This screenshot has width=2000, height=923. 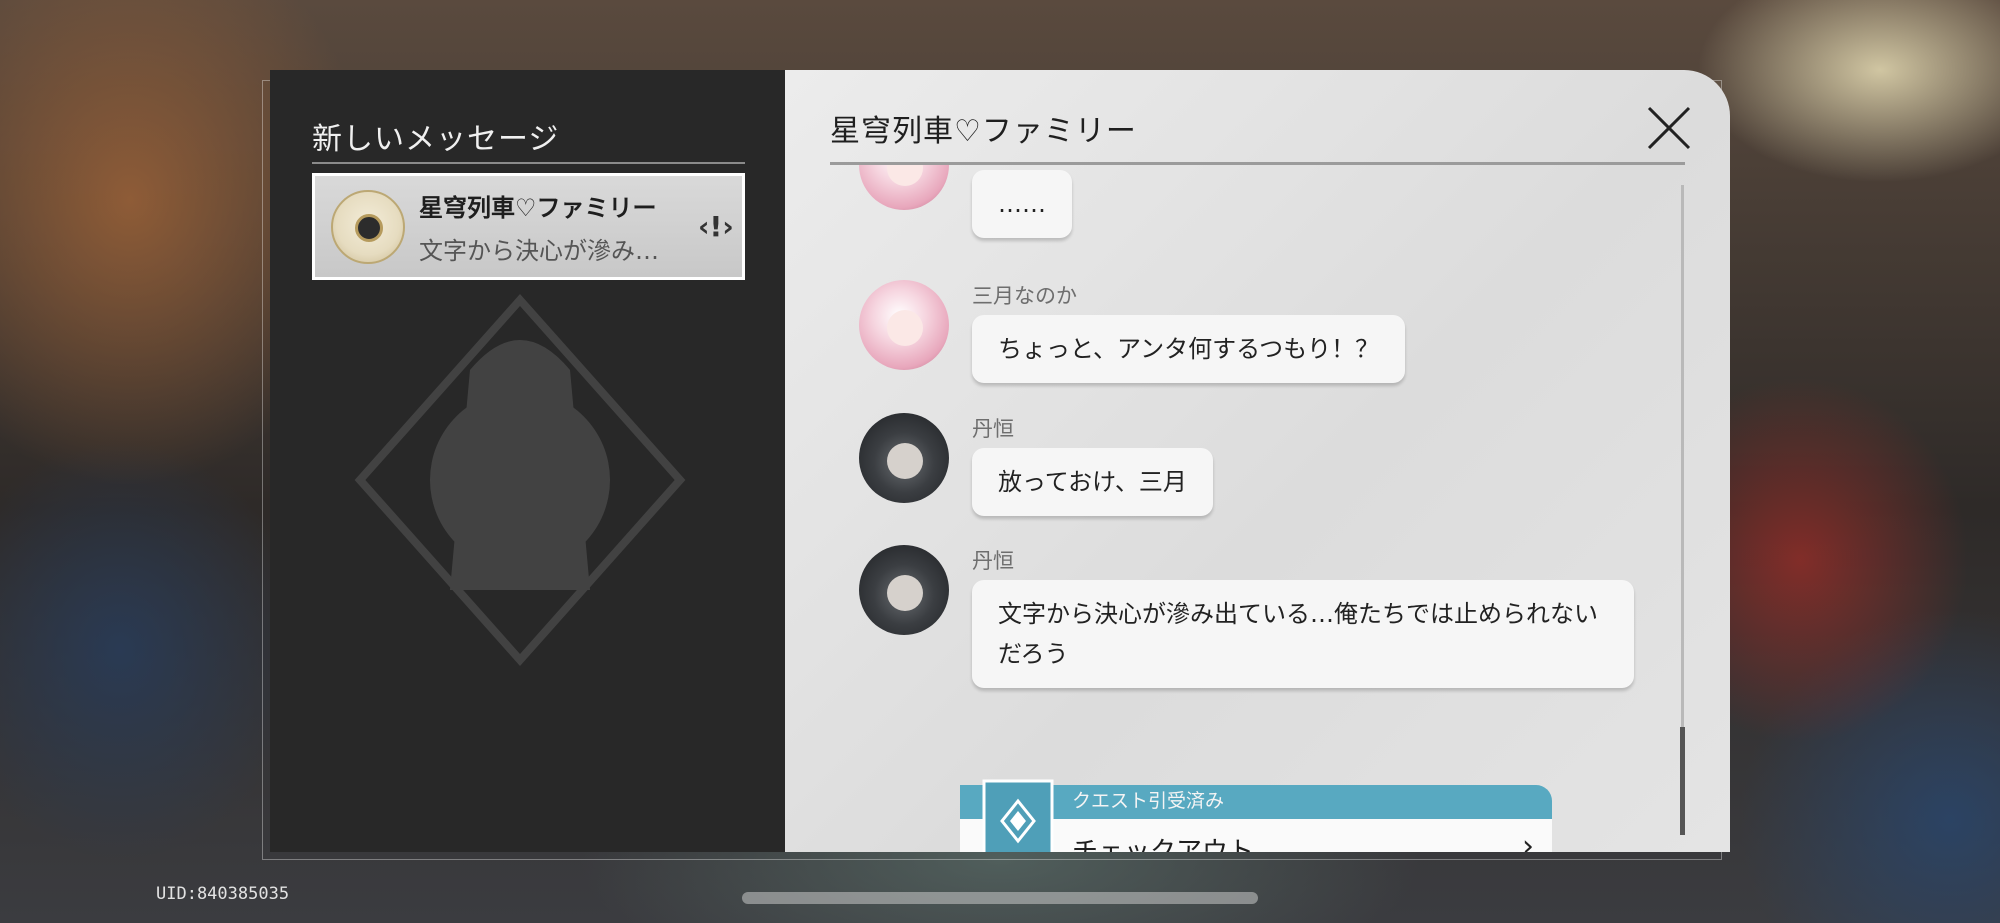 I want to click on exclamation-badge-icon: ‹!›, so click(x=716, y=226).